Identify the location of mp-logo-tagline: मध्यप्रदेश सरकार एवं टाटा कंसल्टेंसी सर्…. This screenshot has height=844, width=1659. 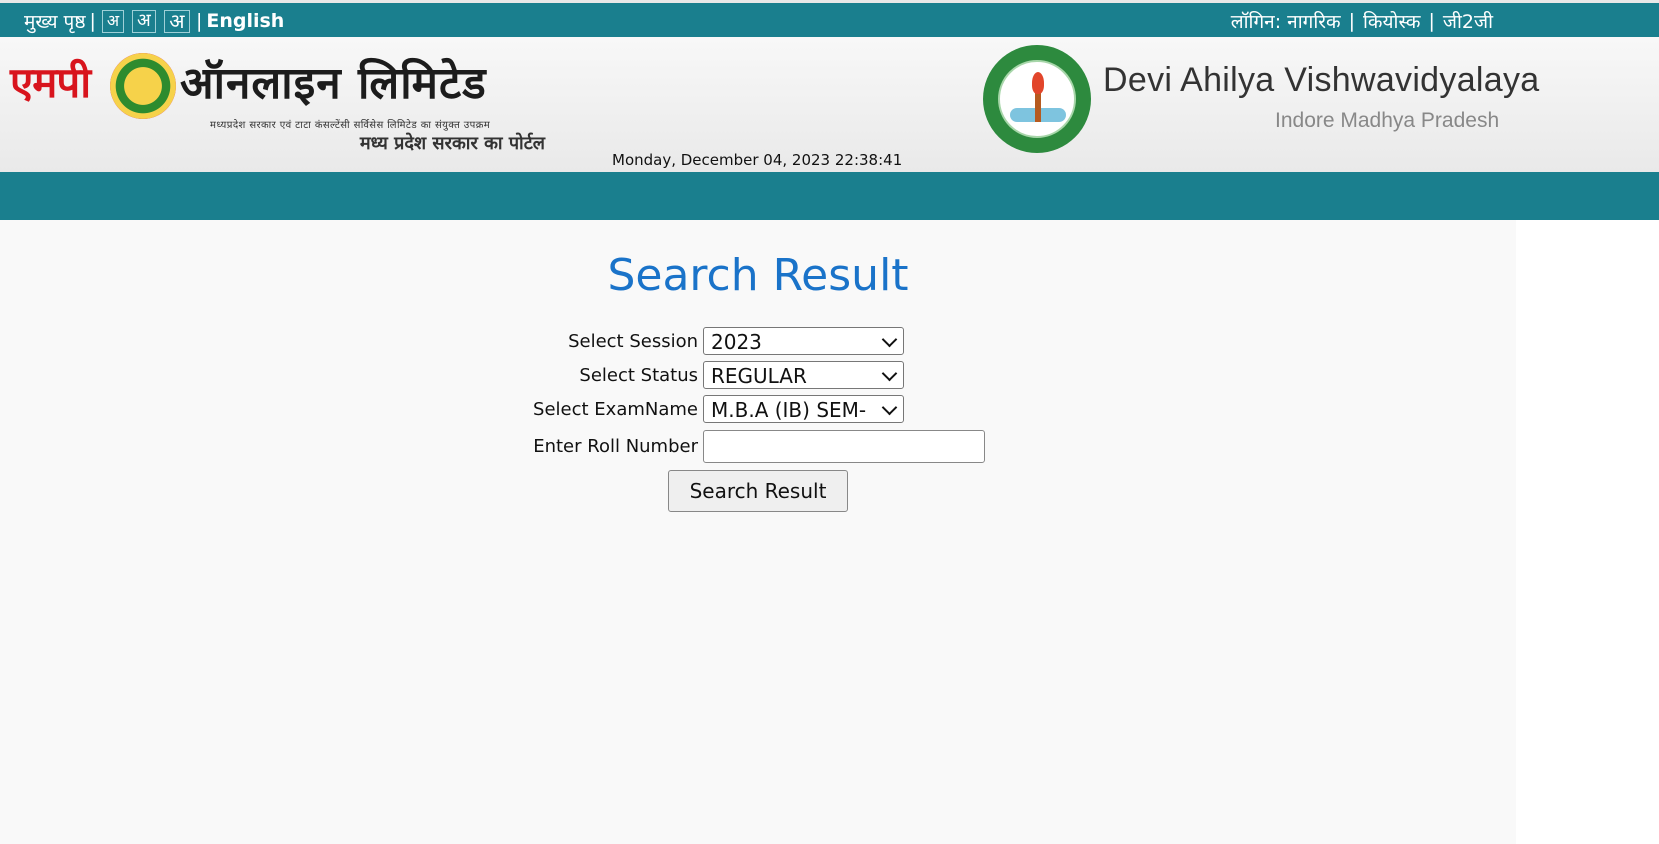
(350, 125).